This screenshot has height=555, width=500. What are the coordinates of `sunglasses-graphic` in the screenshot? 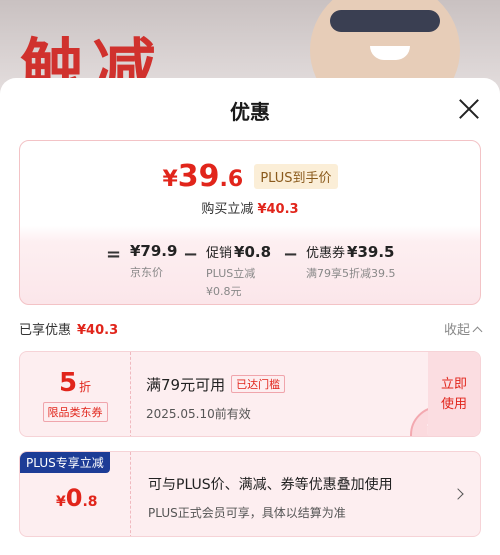 It's located at (385, 21).